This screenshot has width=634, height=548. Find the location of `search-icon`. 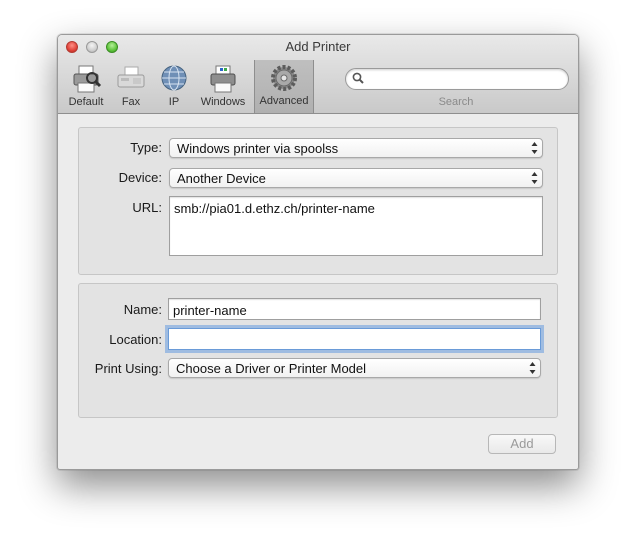

search-icon is located at coordinates (358, 78).